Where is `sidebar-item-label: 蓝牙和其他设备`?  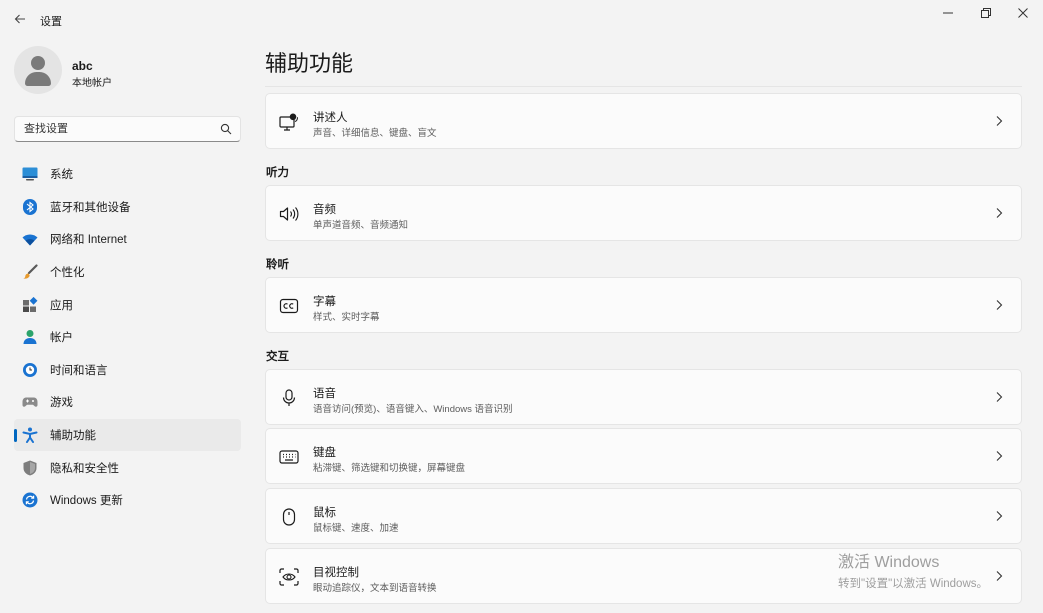
sidebar-item-label: 蓝牙和其他设备 is located at coordinates (90, 207).